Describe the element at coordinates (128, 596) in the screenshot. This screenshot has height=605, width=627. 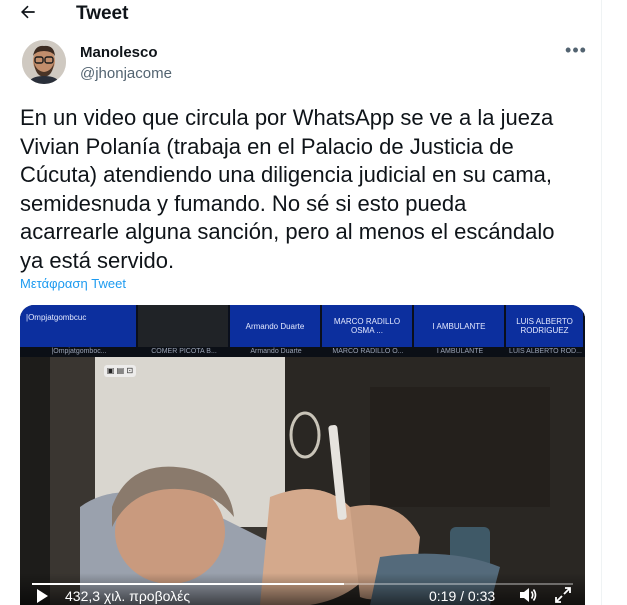
I see `view-count: 432,3 χιλ. προβολές` at that location.